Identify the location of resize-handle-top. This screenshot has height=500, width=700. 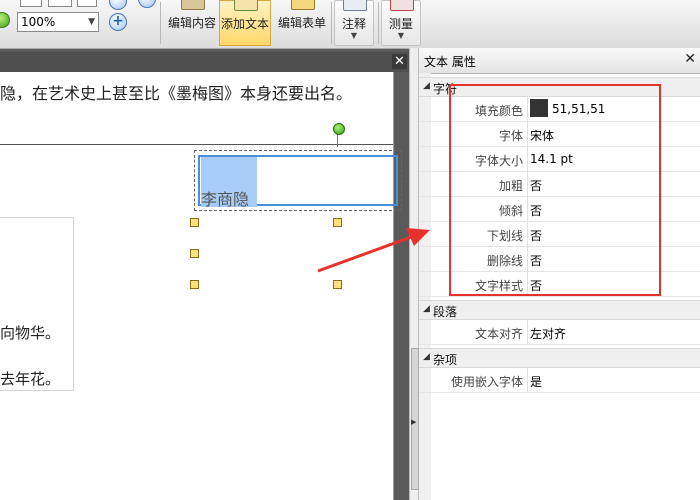
(337, 222).